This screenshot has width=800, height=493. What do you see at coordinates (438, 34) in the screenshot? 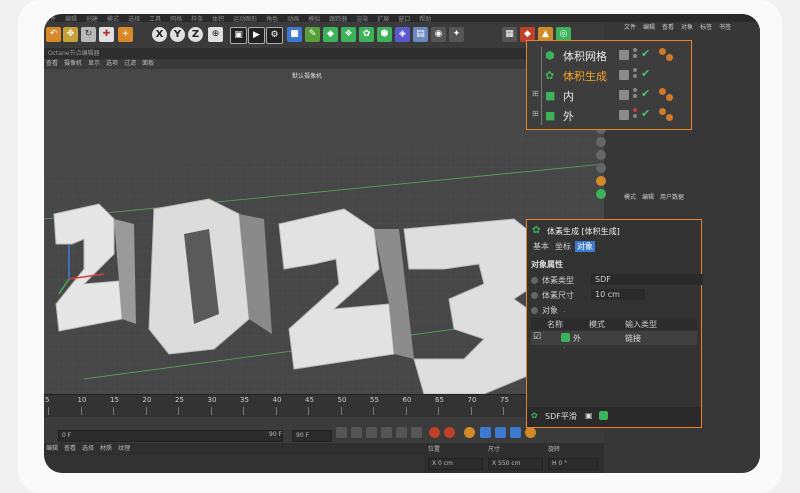
I see `camera-icon: ◉` at bounding box center [438, 34].